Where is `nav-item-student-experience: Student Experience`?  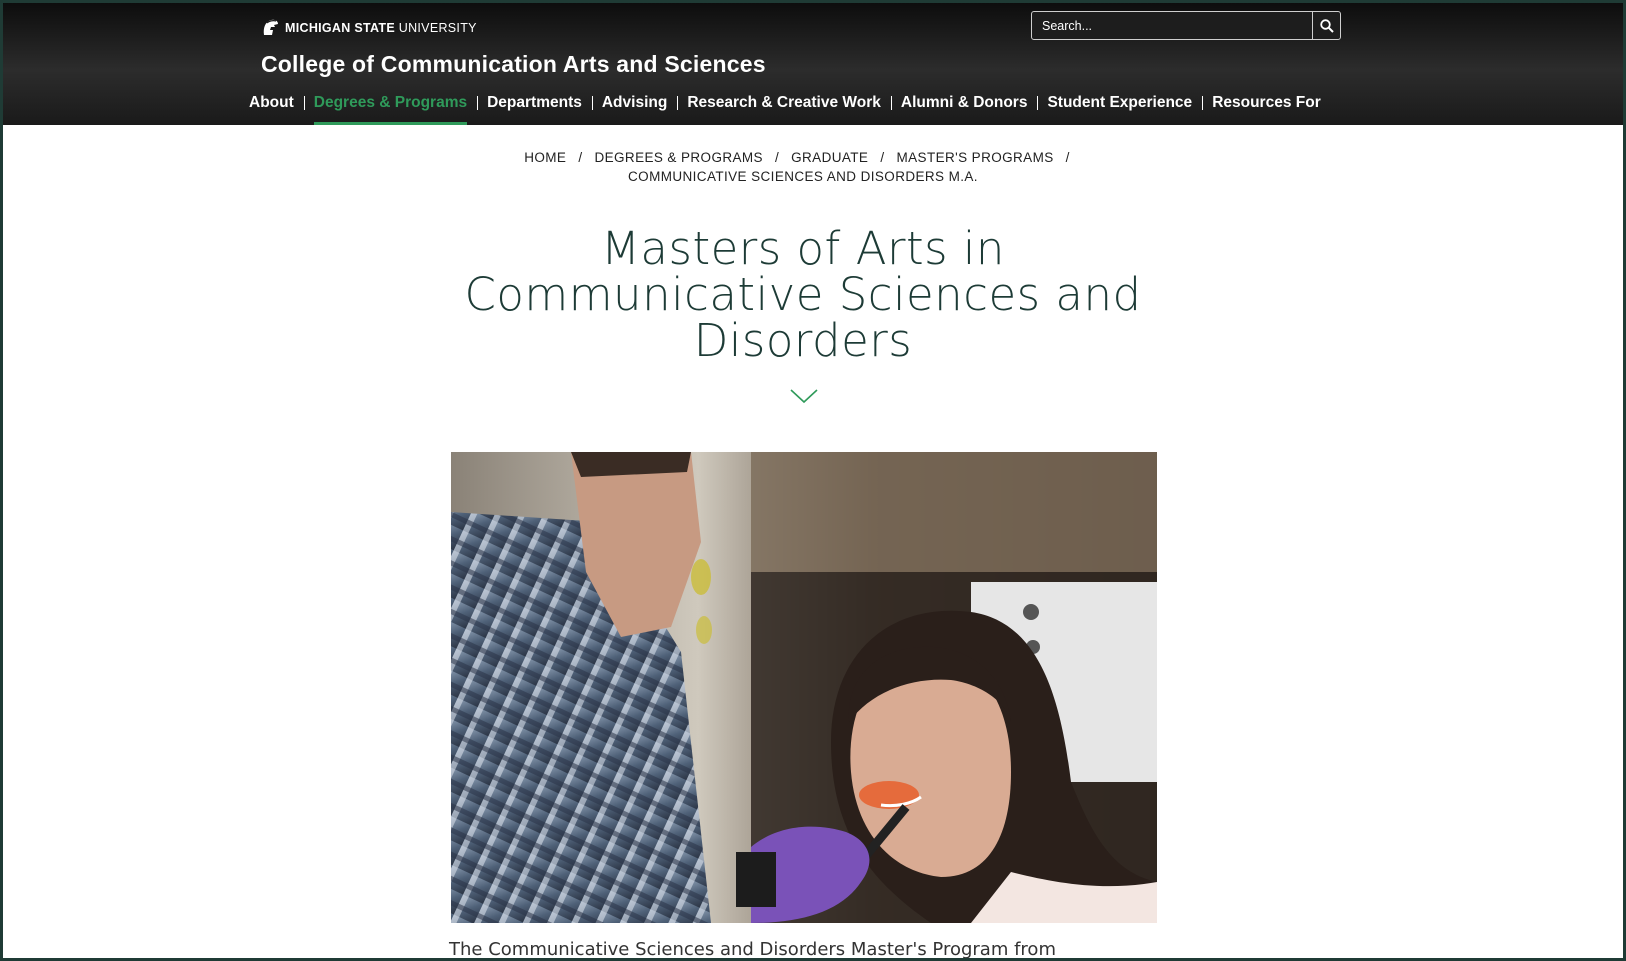 nav-item-student-experience: Student Experience is located at coordinates (1119, 105).